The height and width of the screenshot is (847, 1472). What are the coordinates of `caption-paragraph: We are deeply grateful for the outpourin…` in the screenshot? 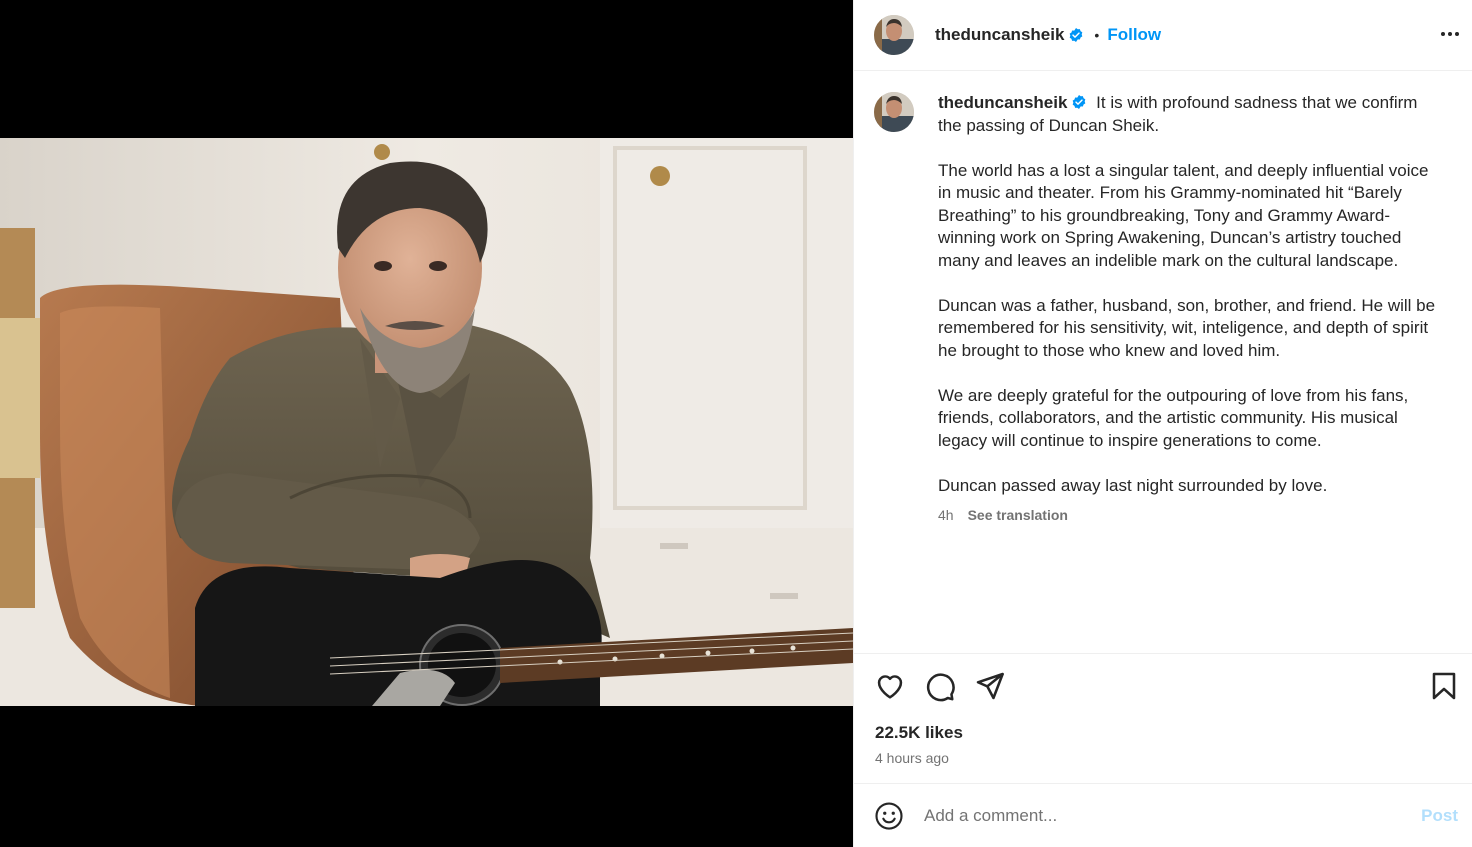 It's located at (1173, 417).